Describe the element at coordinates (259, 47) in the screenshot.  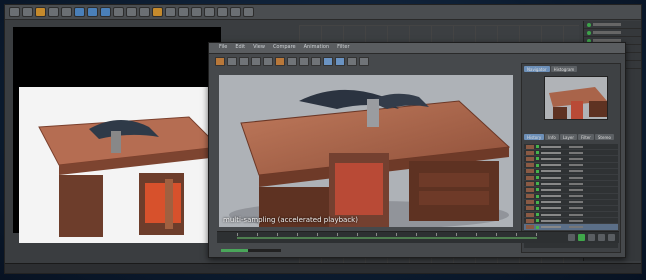
I see `menu-view: View` at that location.